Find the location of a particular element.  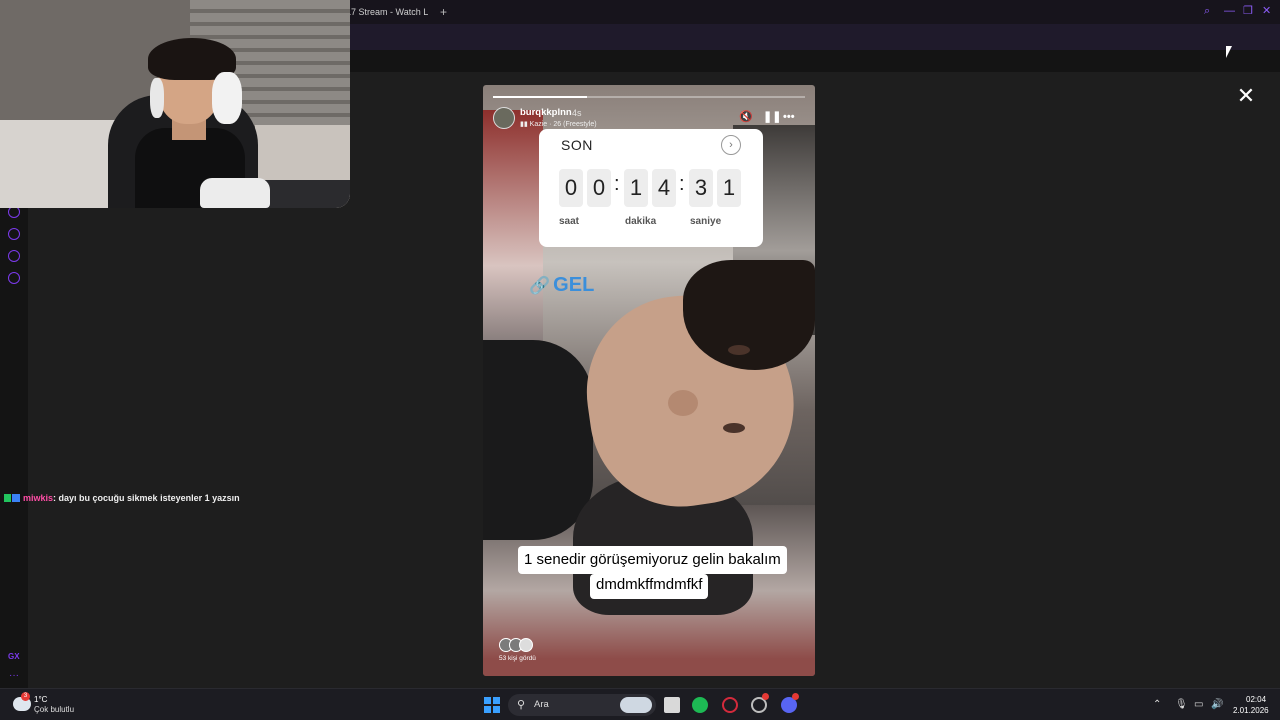

weather-badge: 3 is located at coordinates (25, 696).